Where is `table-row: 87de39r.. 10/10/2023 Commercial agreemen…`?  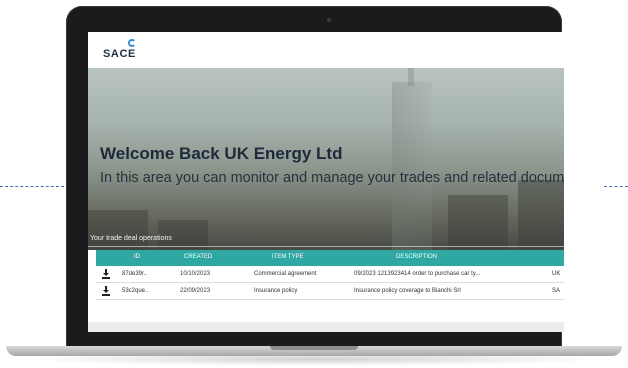 table-row: 87de39r.. 10/10/2023 Commercial agreemen… is located at coordinates (330, 274).